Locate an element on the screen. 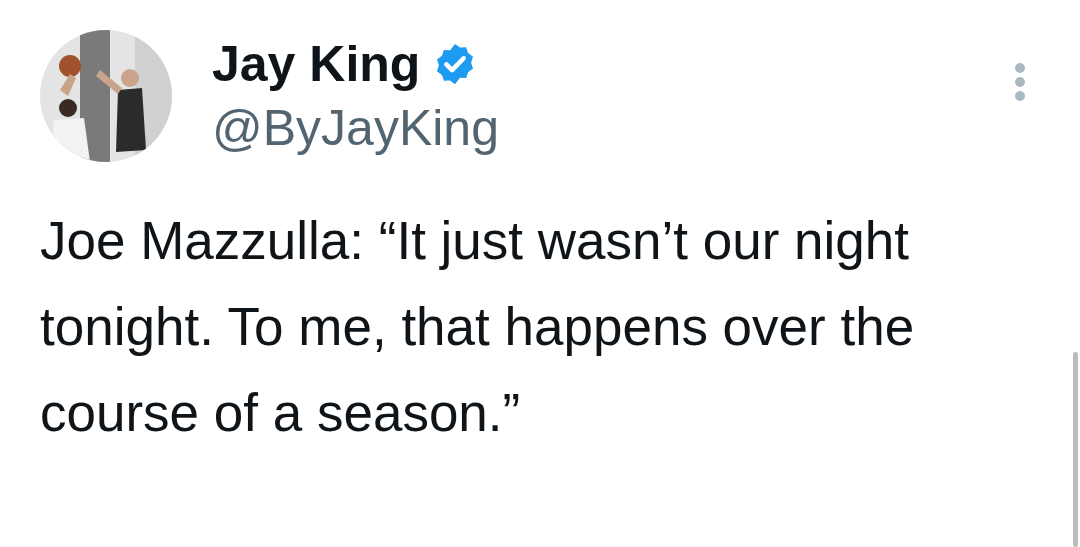 The width and height of the screenshot is (1080, 547). author-handle: @ByJayKing is located at coordinates (355, 128).